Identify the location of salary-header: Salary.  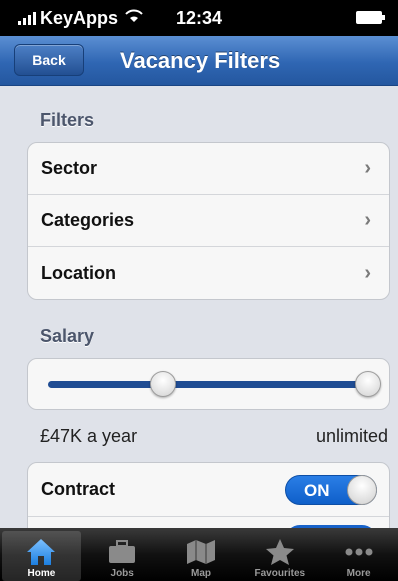
(67, 336).